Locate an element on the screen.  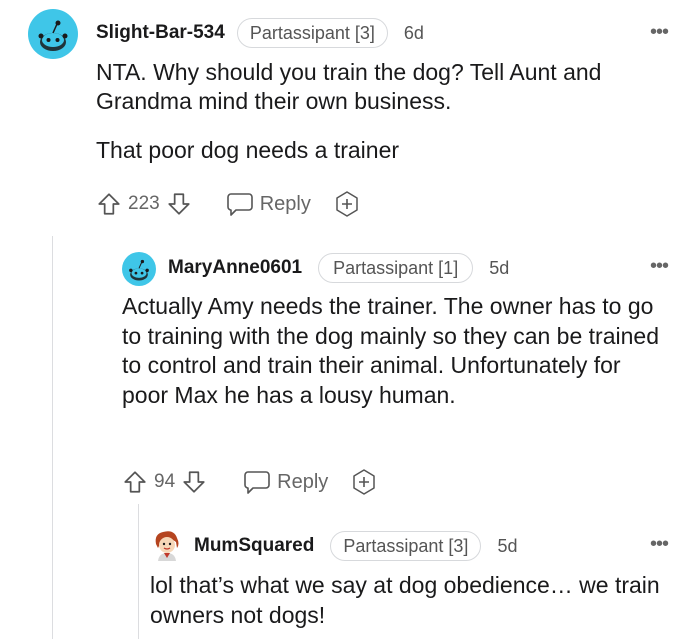
vote-count: 94 is located at coordinates (165, 481).